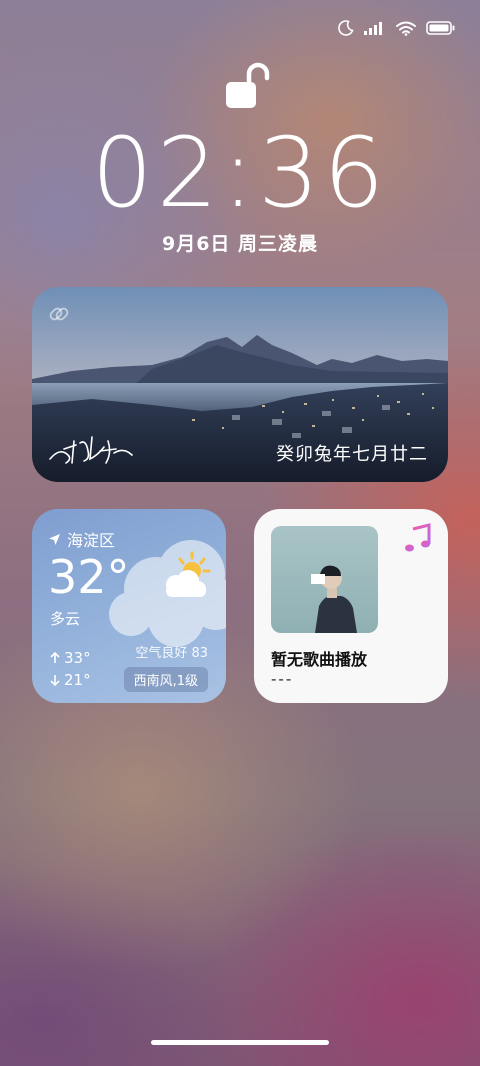 The image size is (480, 1066). What do you see at coordinates (89, 577) in the screenshot?
I see `weather-temperature: 32°` at bounding box center [89, 577].